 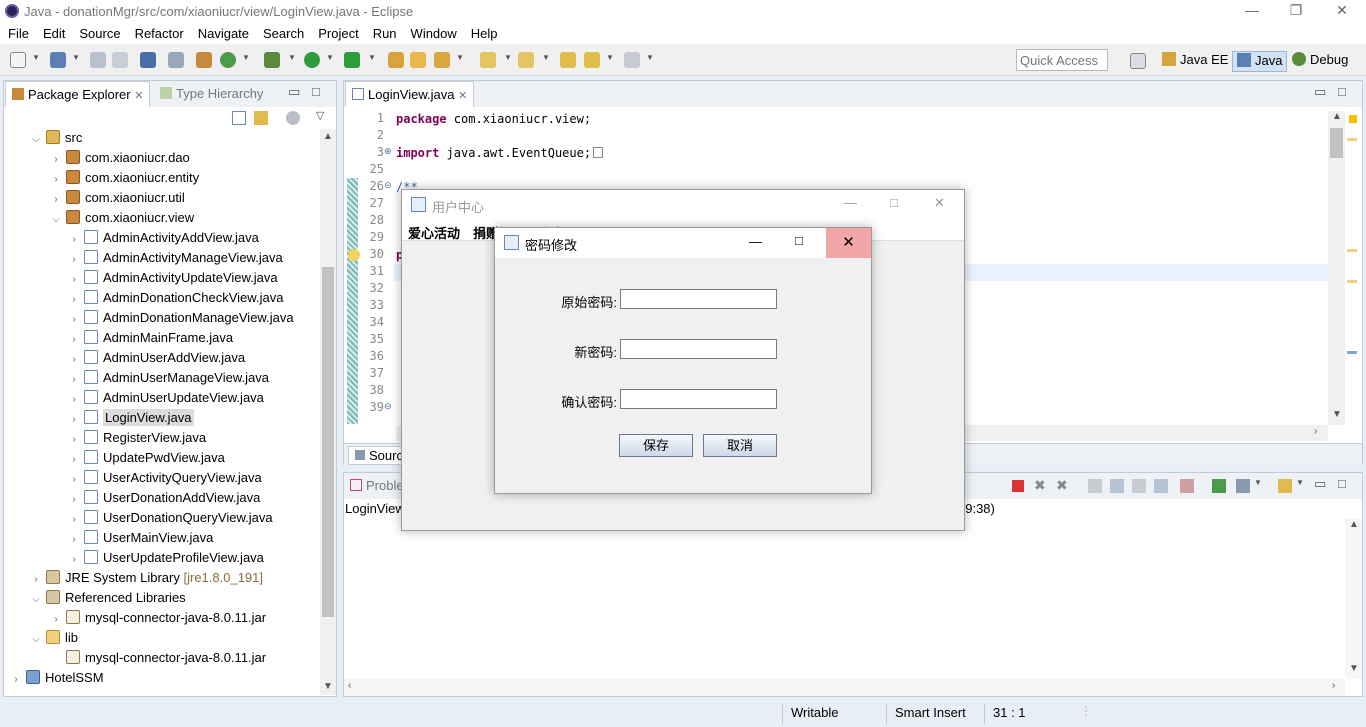 I want to click on scroll-right-icon: ›, so click(x=1315, y=431).